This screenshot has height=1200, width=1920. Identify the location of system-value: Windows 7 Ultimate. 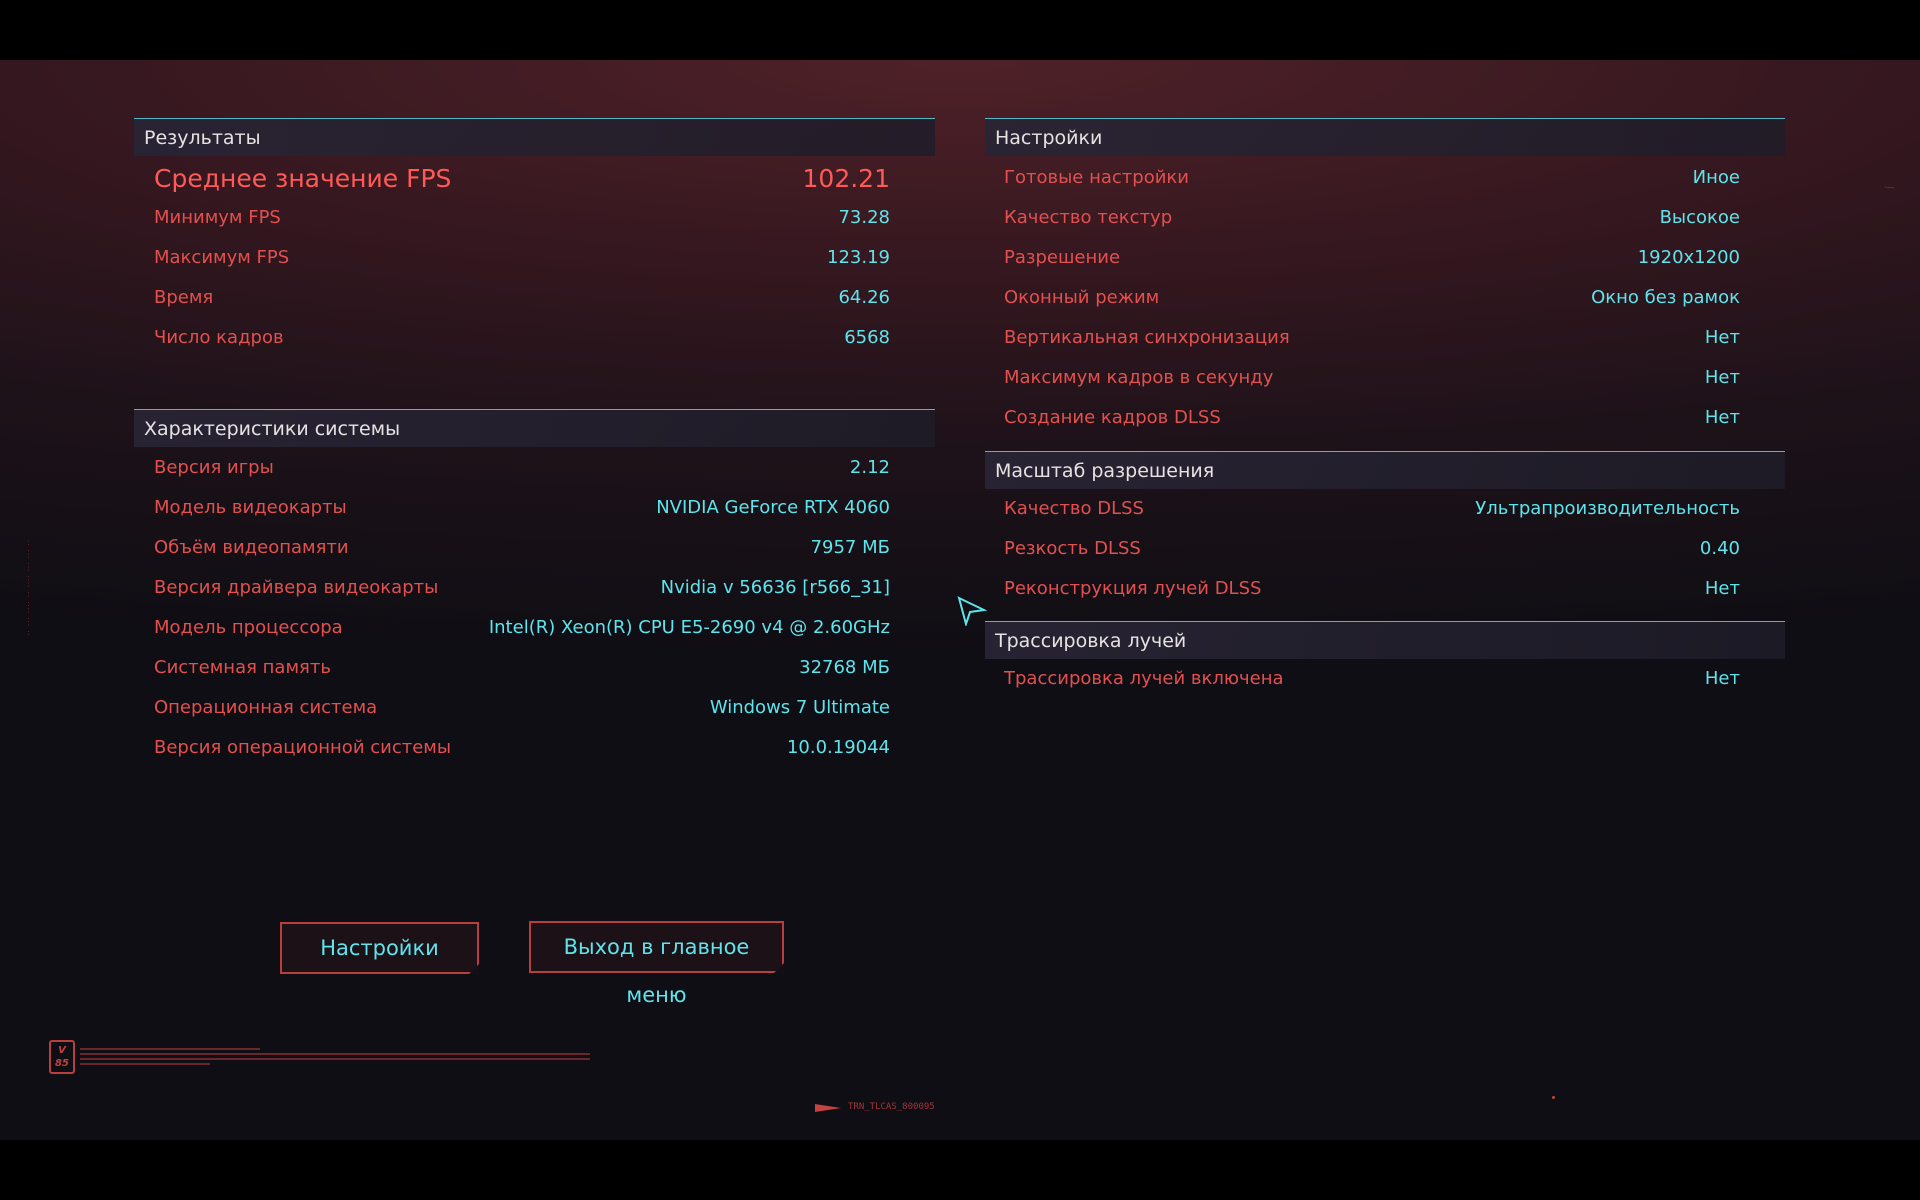
(799, 707).